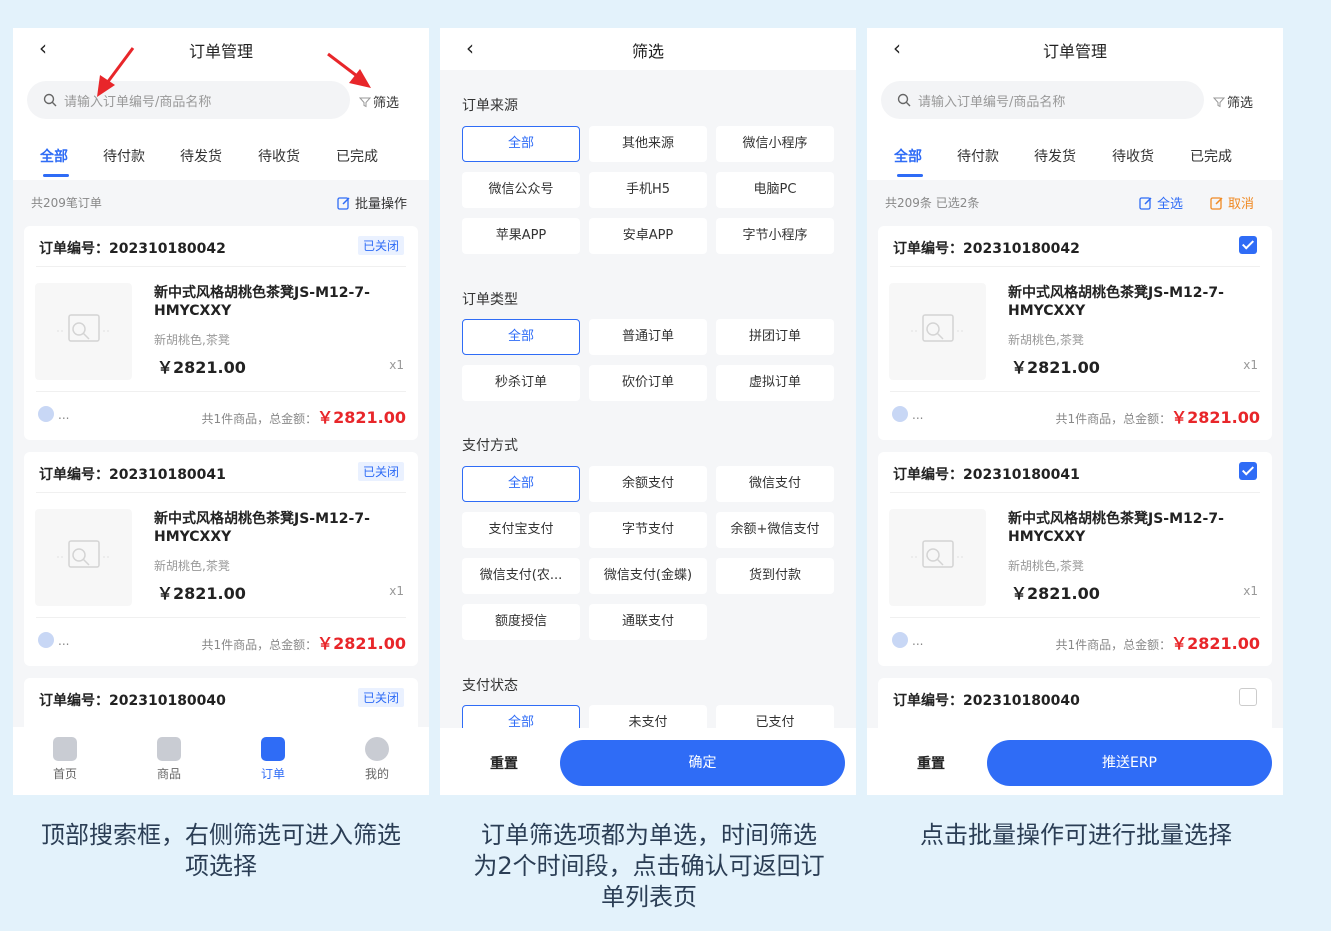 The width and height of the screenshot is (1331, 931). I want to click on tabbar-label: 商品, so click(168, 774).